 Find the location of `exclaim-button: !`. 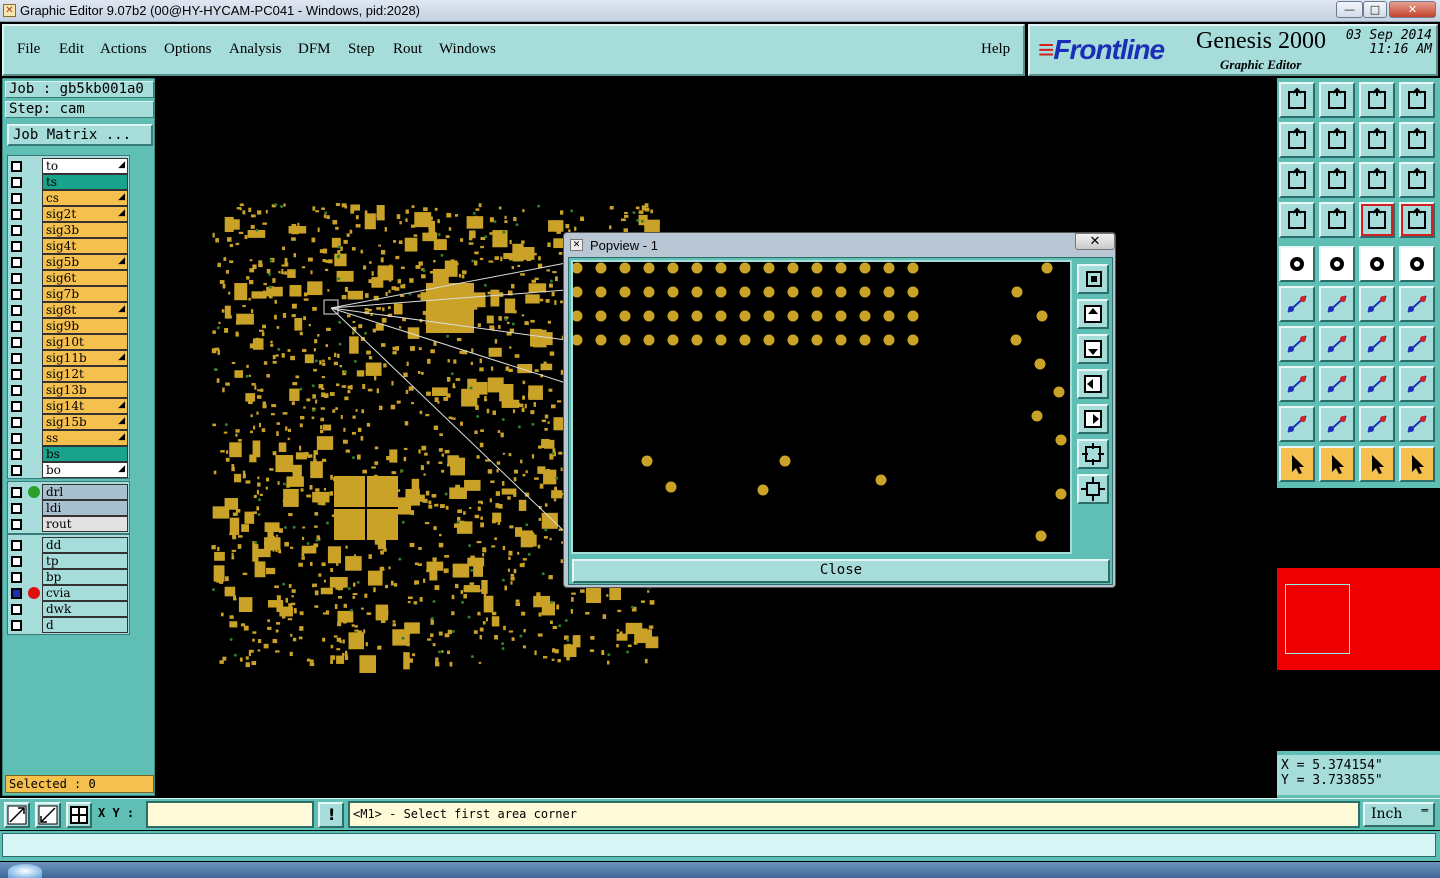

exclaim-button: ! is located at coordinates (331, 815).